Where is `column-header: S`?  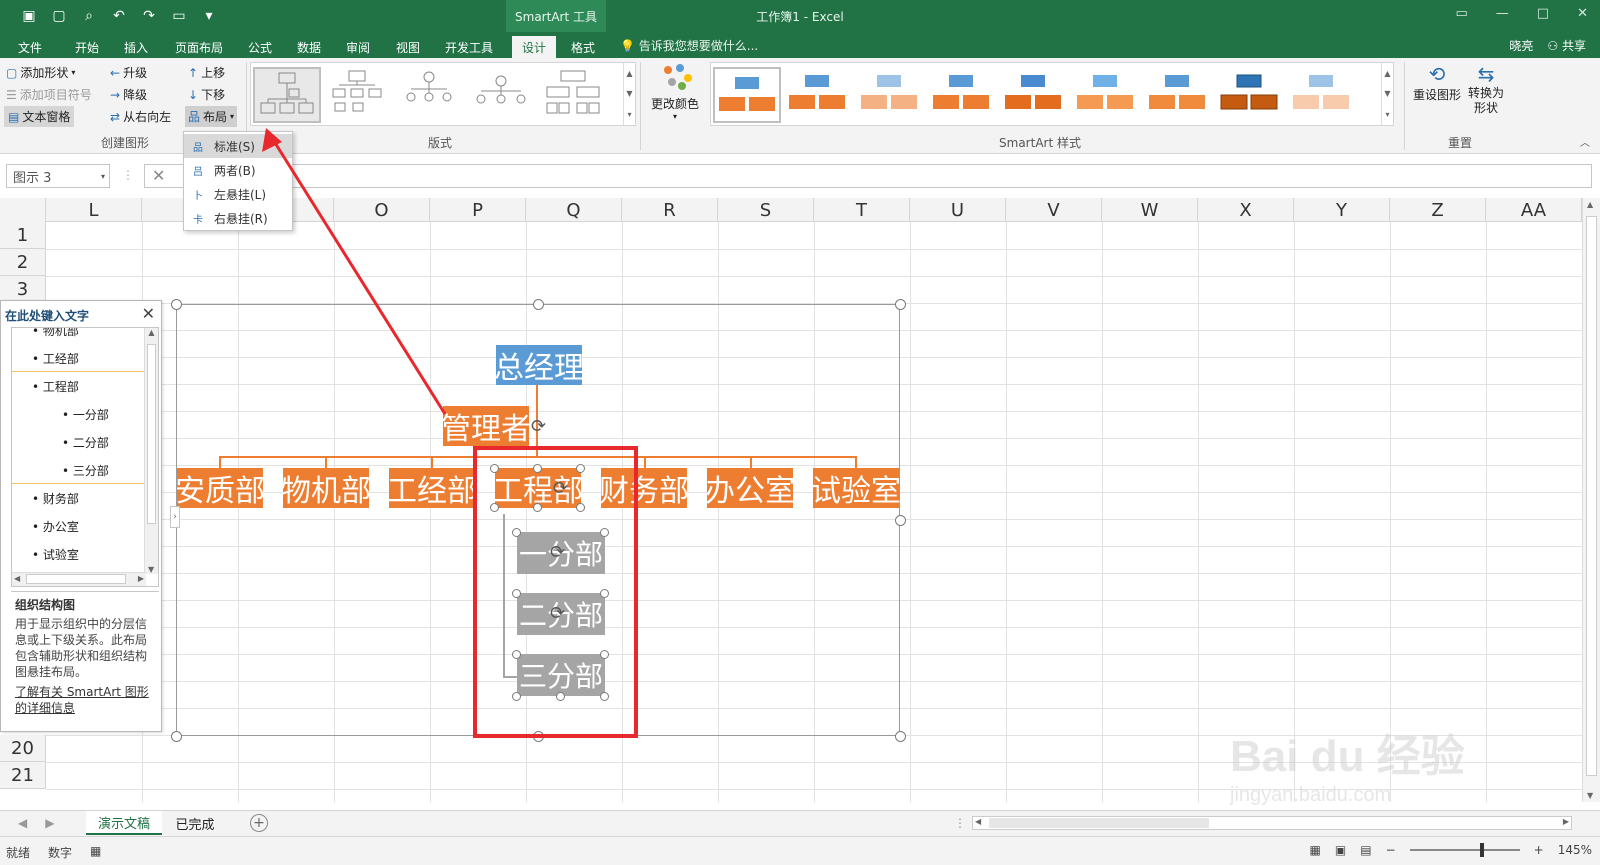
column-header: S is located at coordinates (766, 210).